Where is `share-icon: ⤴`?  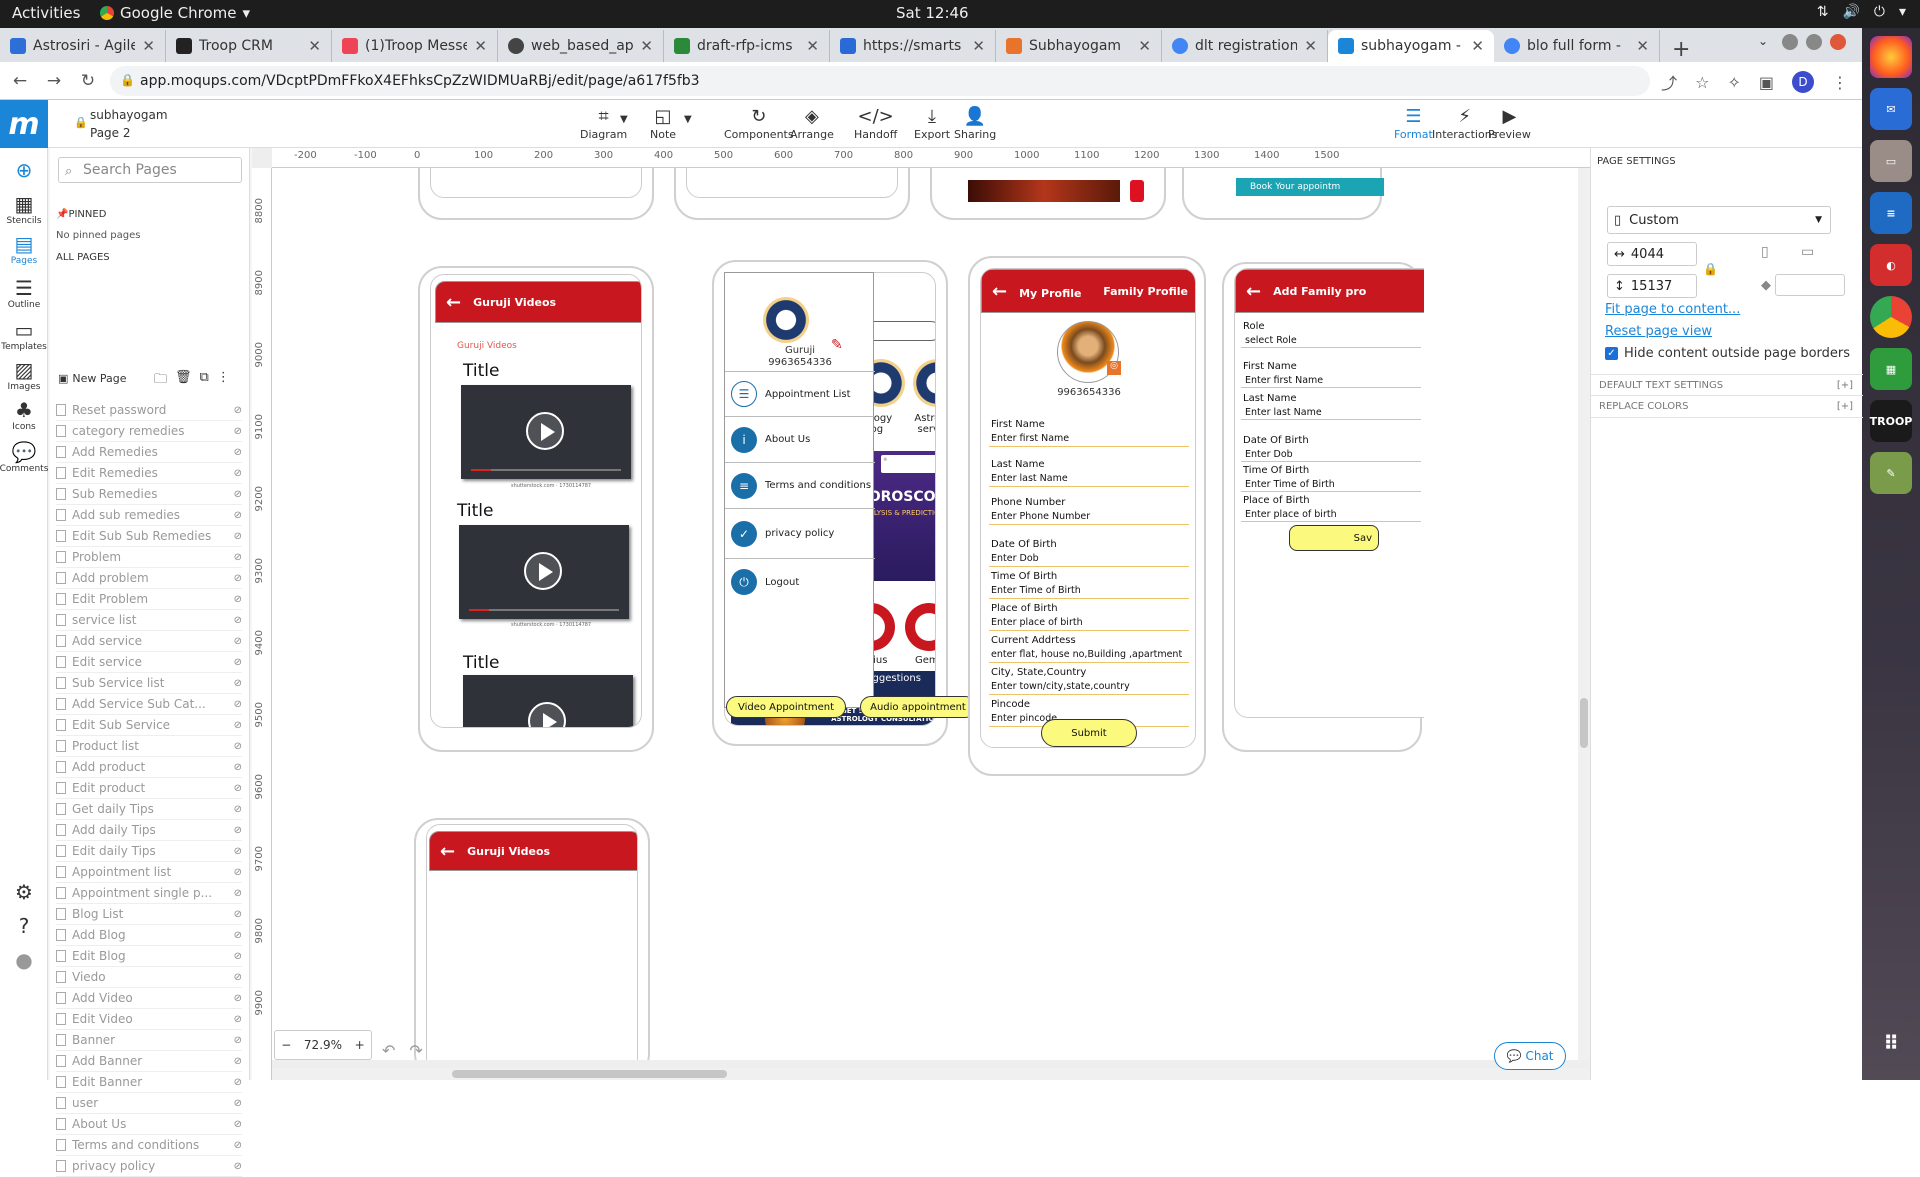 share-icon: ⤴ is located at coordinates (1669, 82).